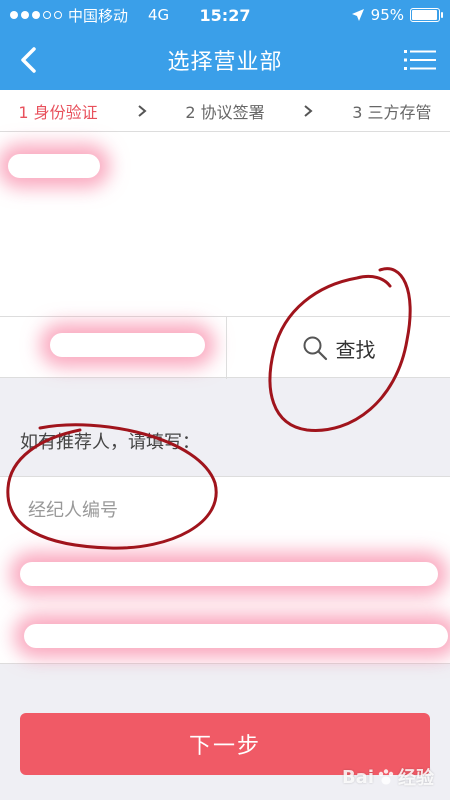 This screenshot has height=800, width=450. I want to click on battery-icon, so click(426, 15).